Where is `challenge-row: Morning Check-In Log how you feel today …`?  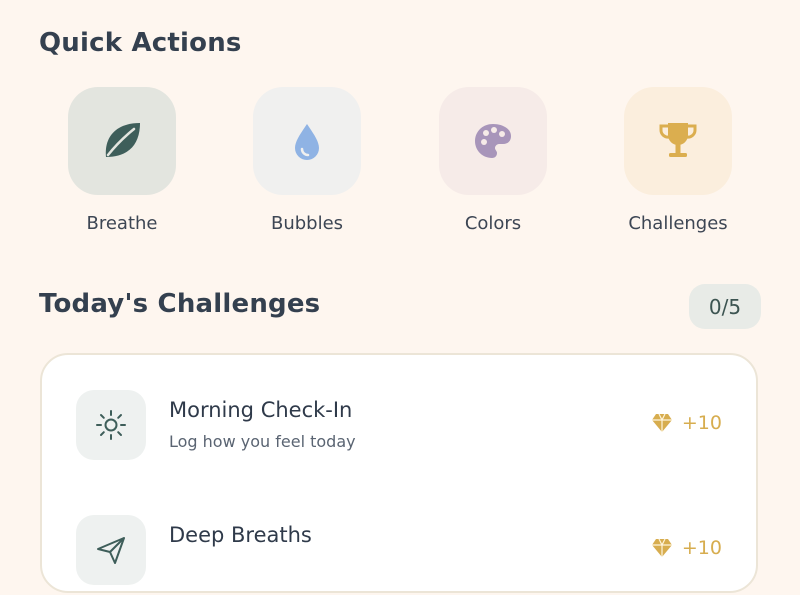 challenge-row: Morning Check-In Log how you feel today … is located at coordinates (399, 430).